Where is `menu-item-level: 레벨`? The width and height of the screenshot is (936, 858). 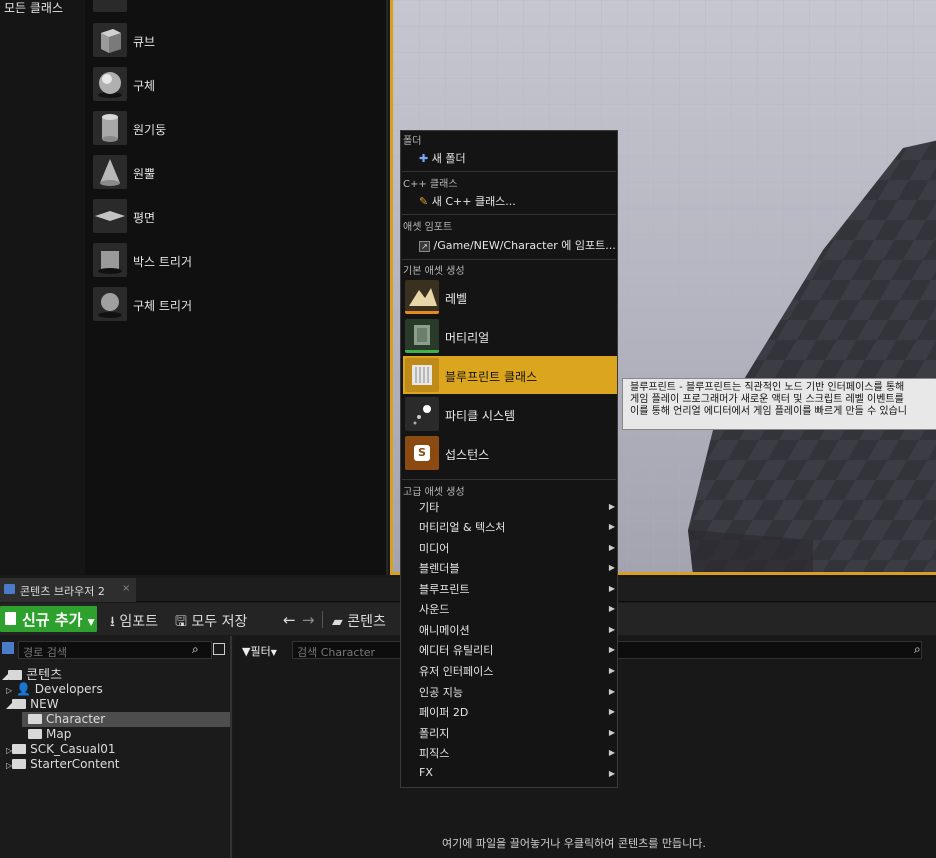
menu-item-level: 레벨 is located at coordinates (510, 297).